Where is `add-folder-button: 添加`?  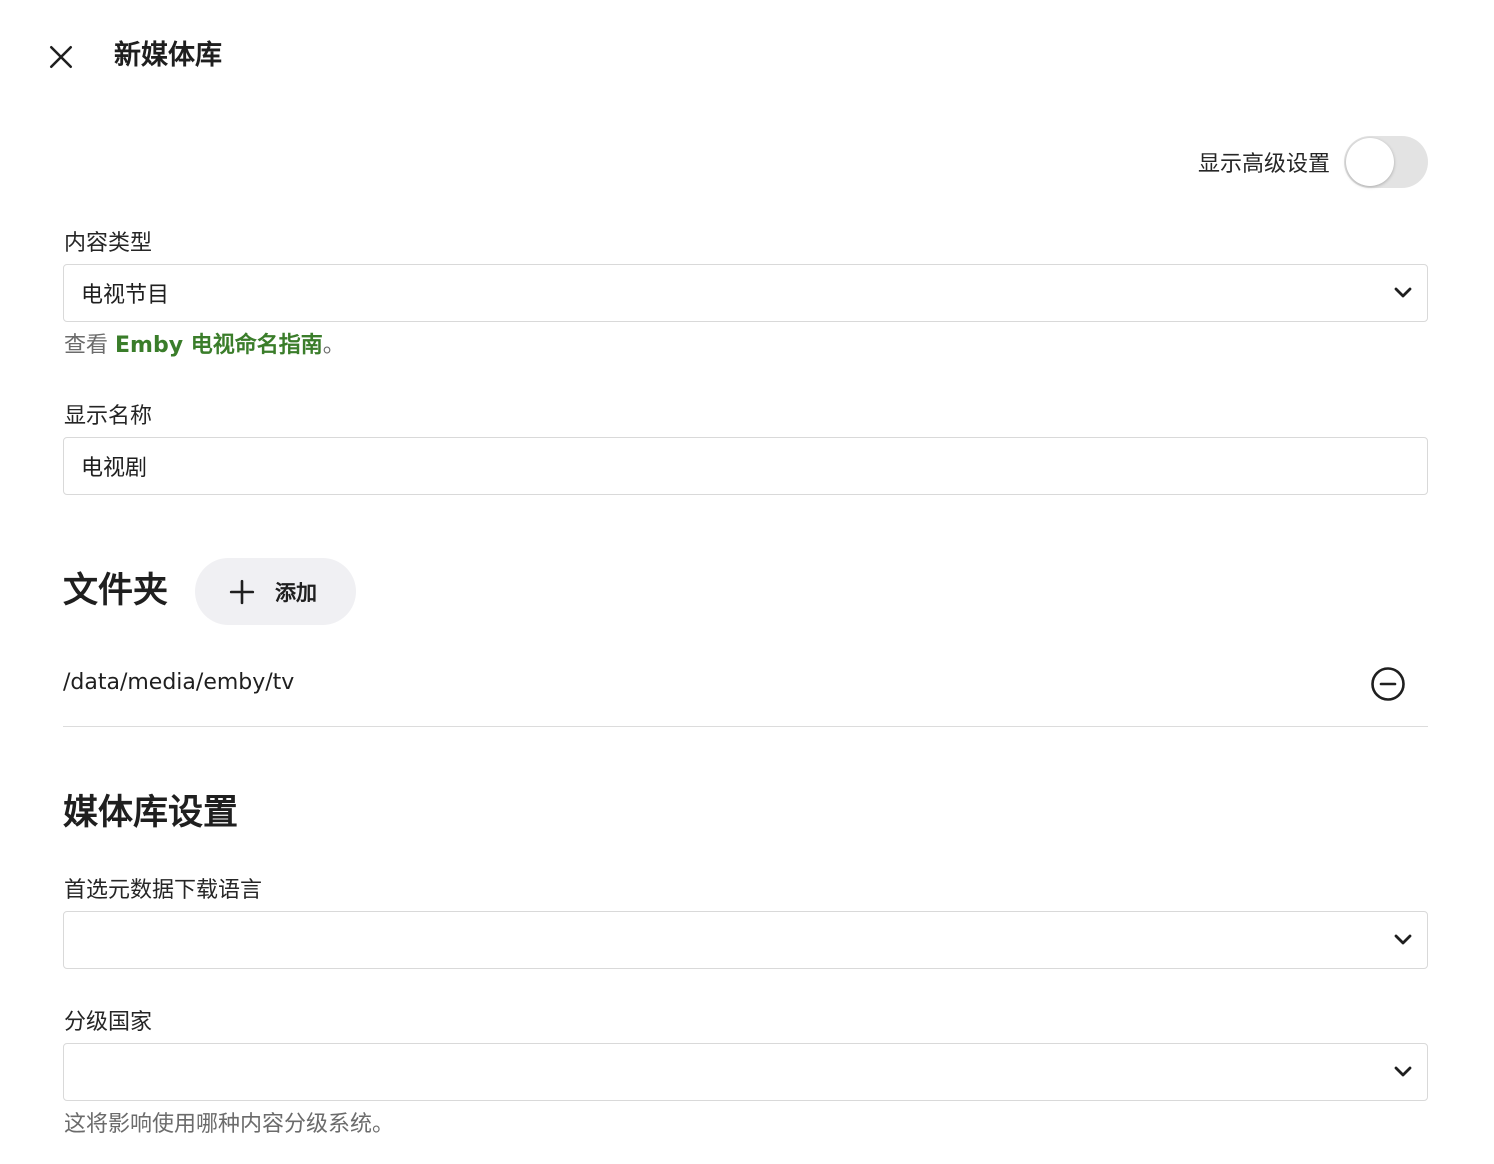
add-folder-button: 添加 is located at coordinates (275, 591).